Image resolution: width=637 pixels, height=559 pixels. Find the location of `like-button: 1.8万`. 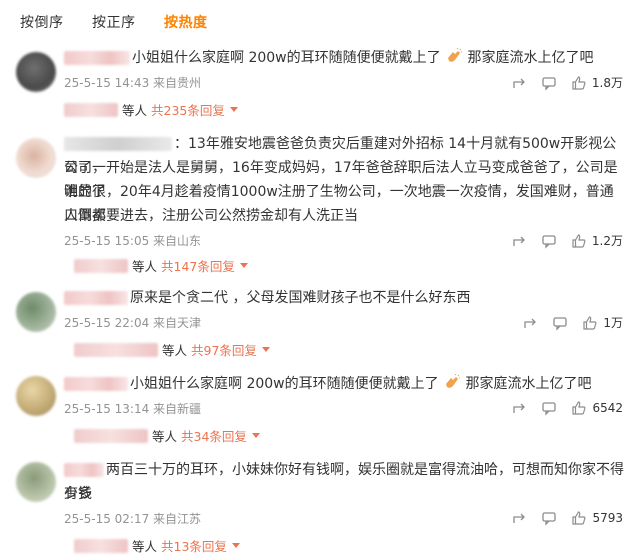

like-button: 1.8万 is located at coordinates (597, 82).